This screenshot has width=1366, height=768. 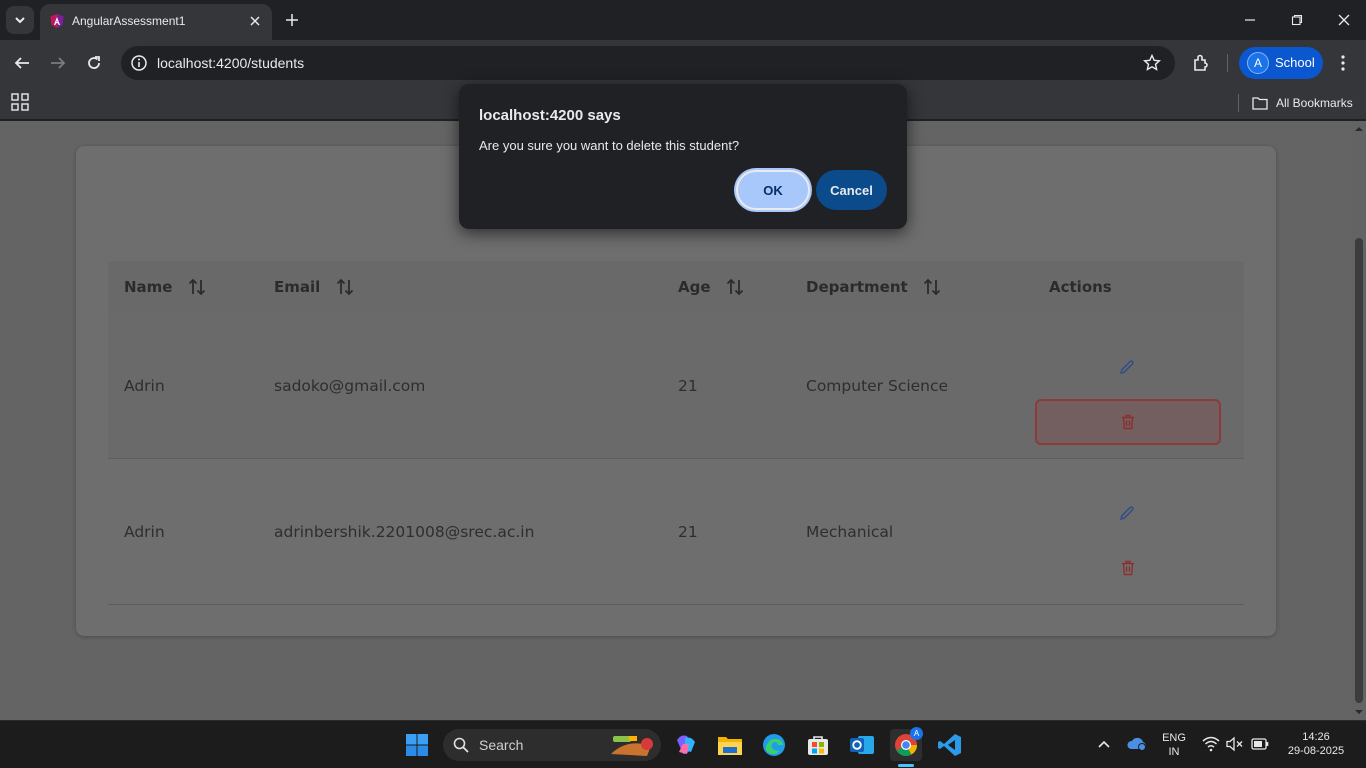 I want to click on reload-button, so click(x=94, y=63).